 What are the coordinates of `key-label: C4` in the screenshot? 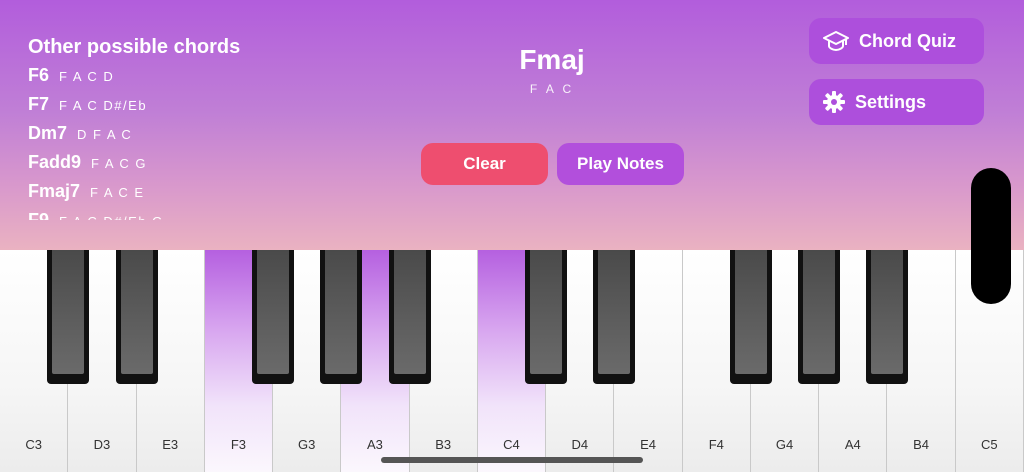 It's located at (511, 444).